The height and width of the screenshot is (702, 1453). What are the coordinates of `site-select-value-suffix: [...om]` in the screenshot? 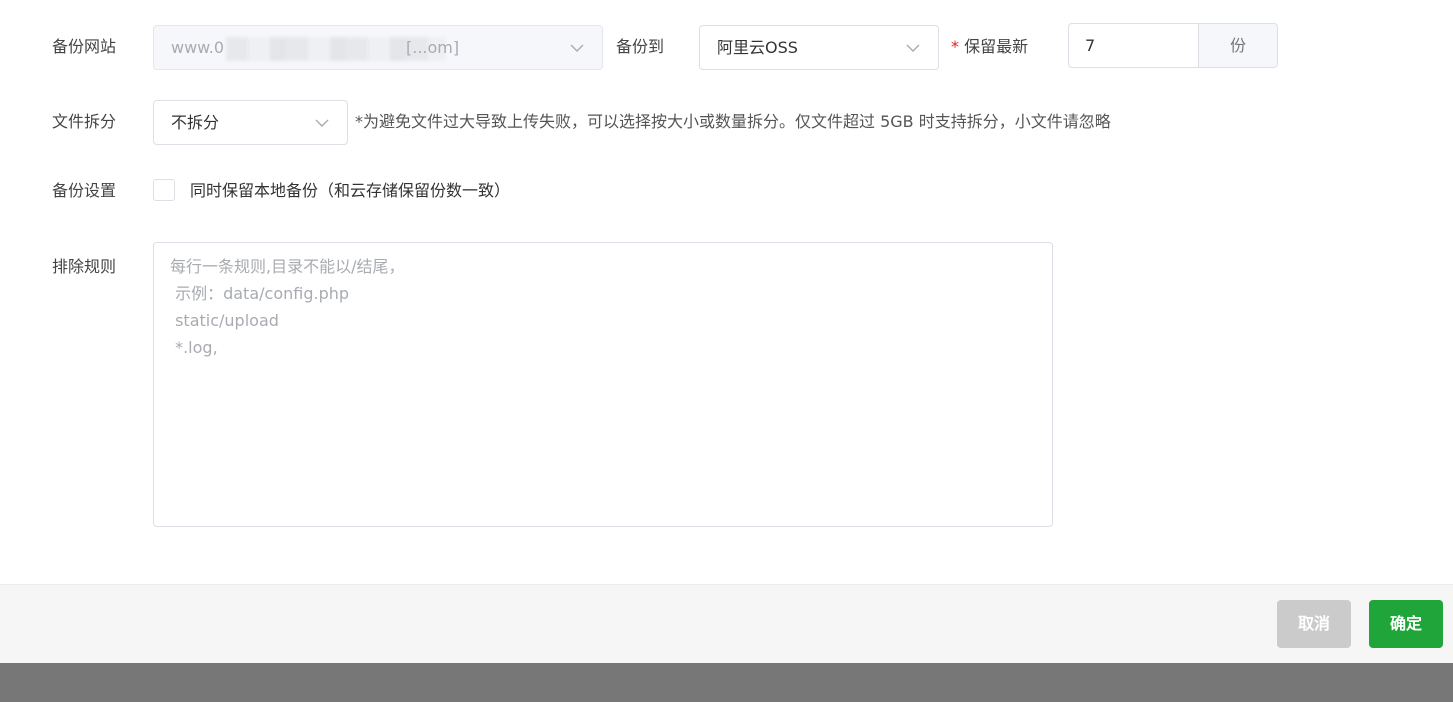 It's located at (433, 47).